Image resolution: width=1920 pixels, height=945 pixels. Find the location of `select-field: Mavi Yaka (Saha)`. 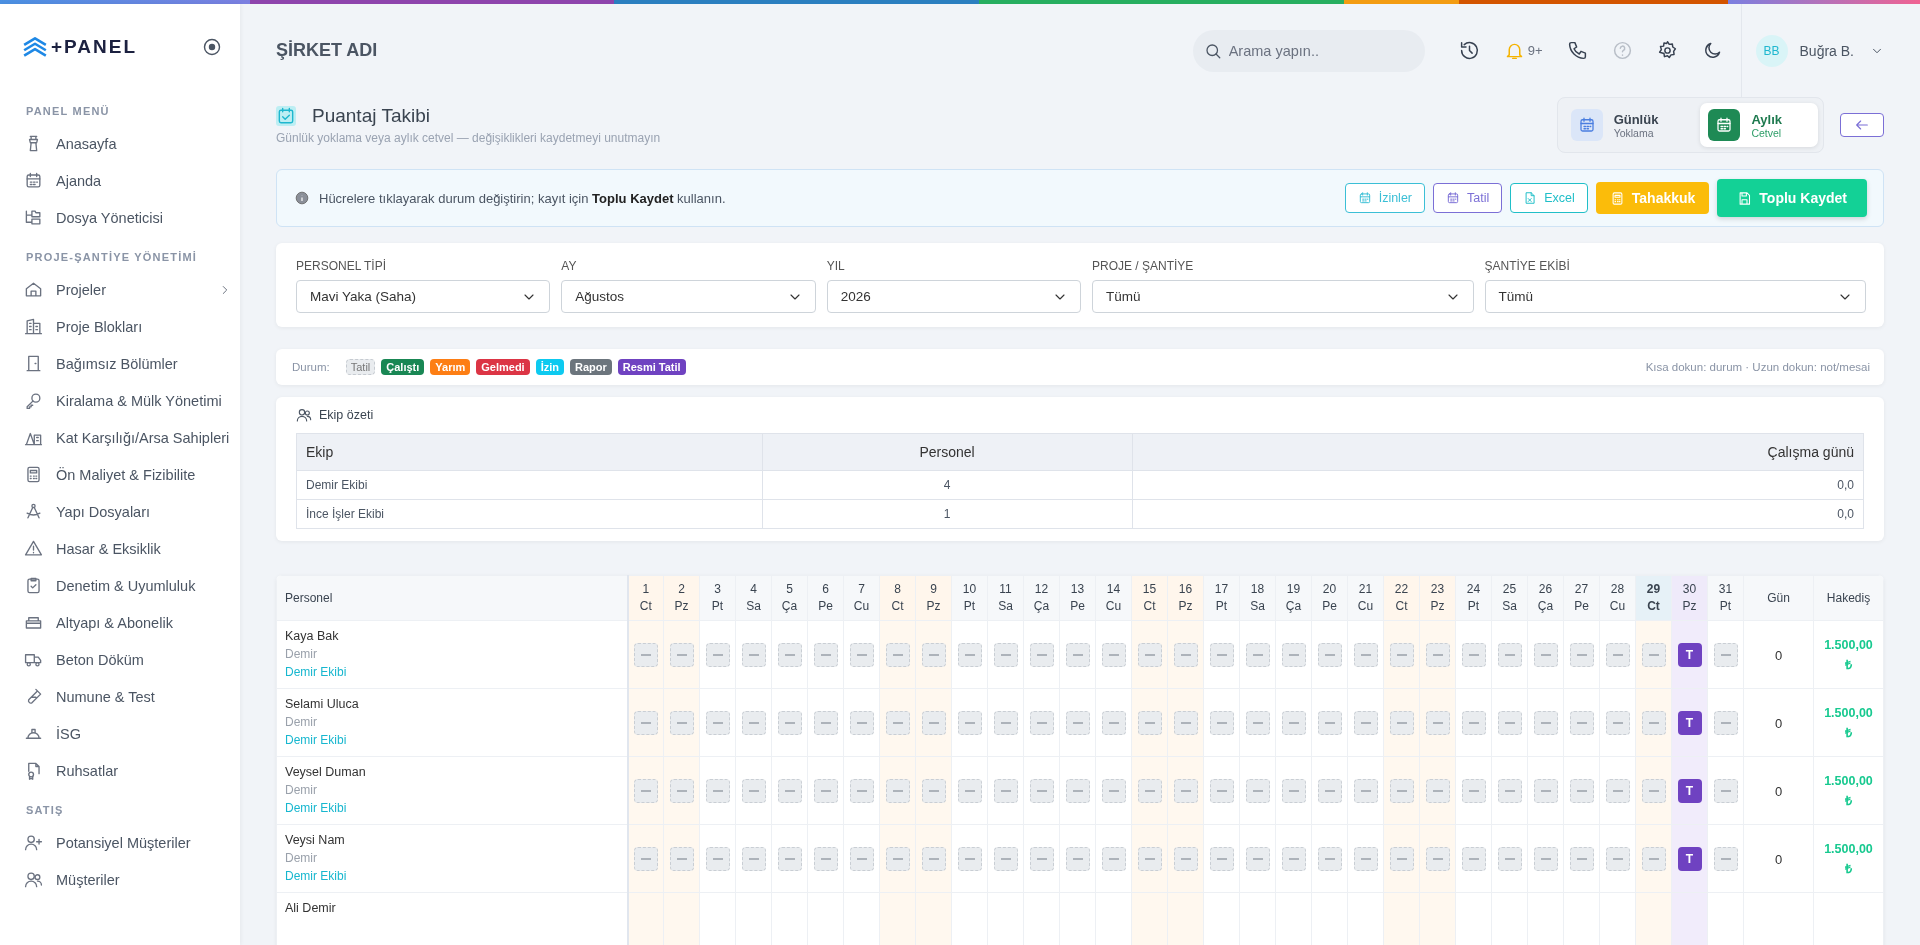

select-field: Mavi Yaka (Saha) is located at coordinates (423, 296).